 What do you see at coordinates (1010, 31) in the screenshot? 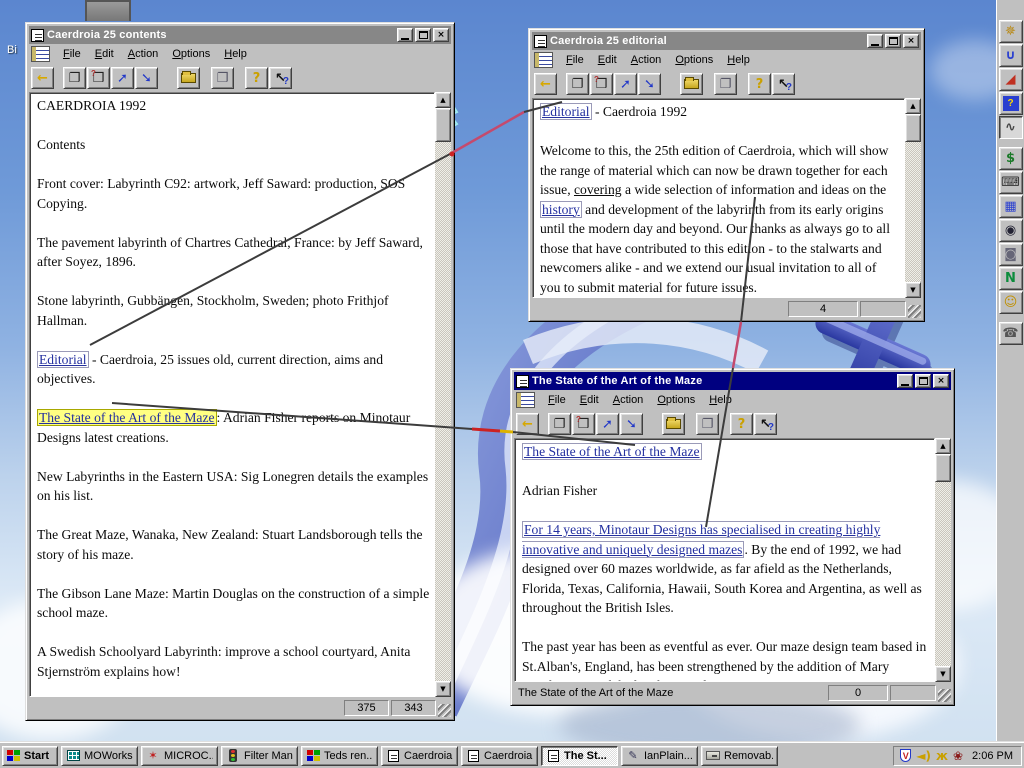
I see `bug-icon: ✵` at bounding box center [1010, 31].